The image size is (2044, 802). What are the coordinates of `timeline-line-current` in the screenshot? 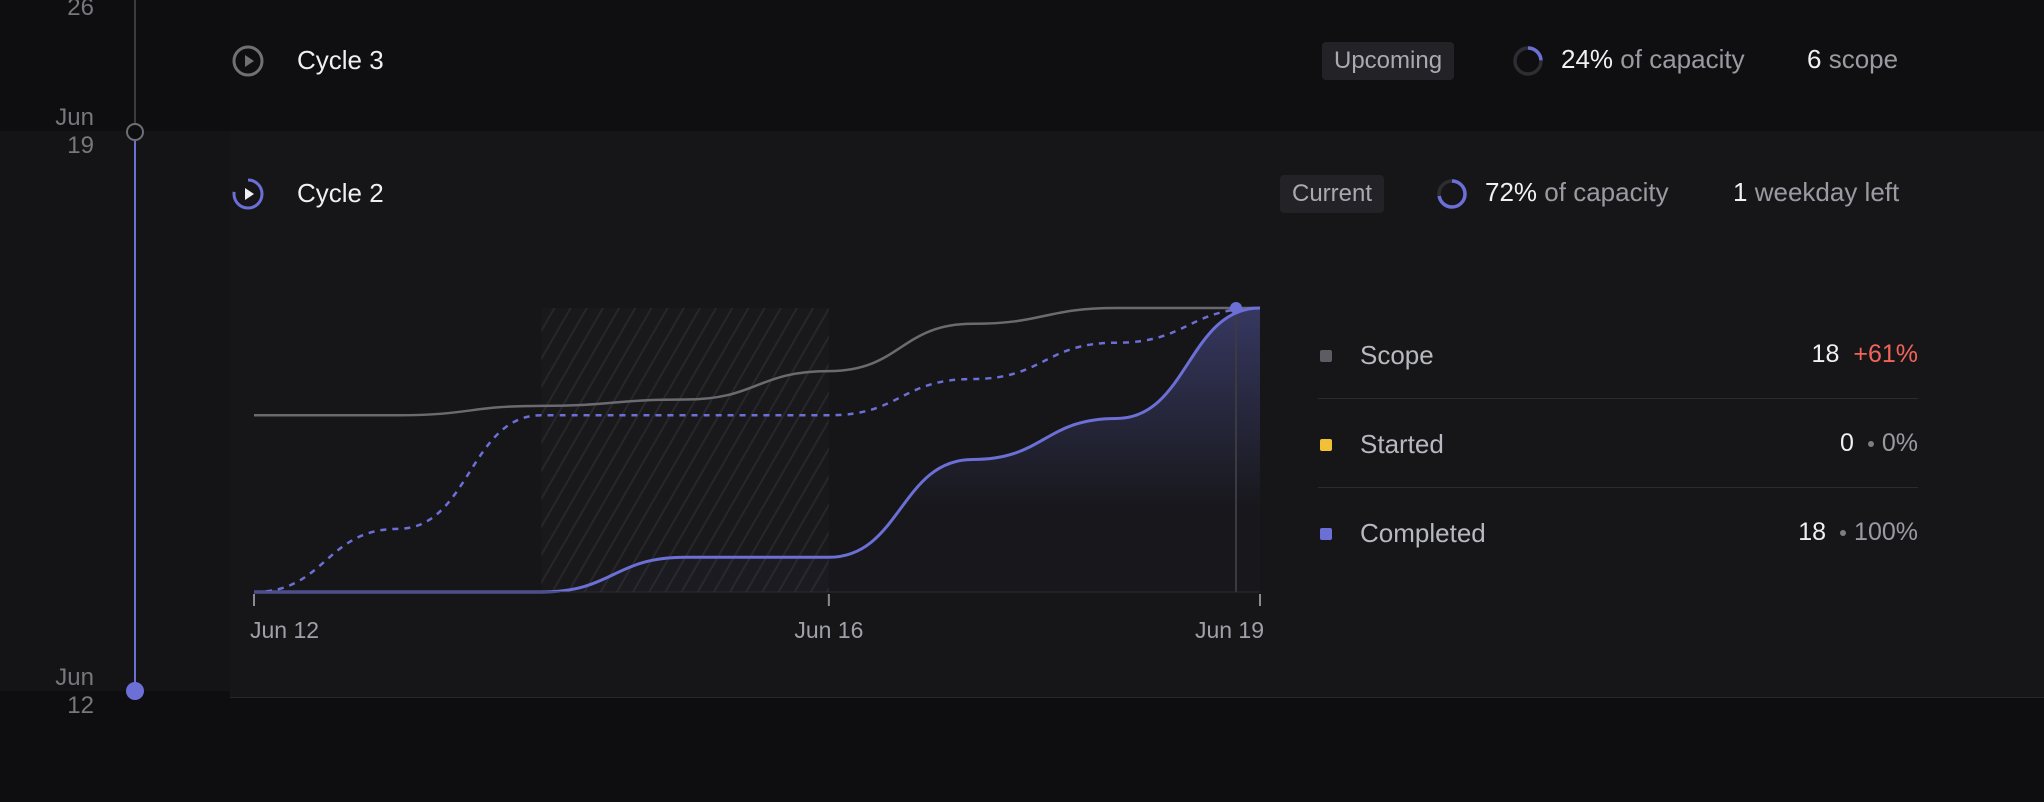 It's located at (135, 411).